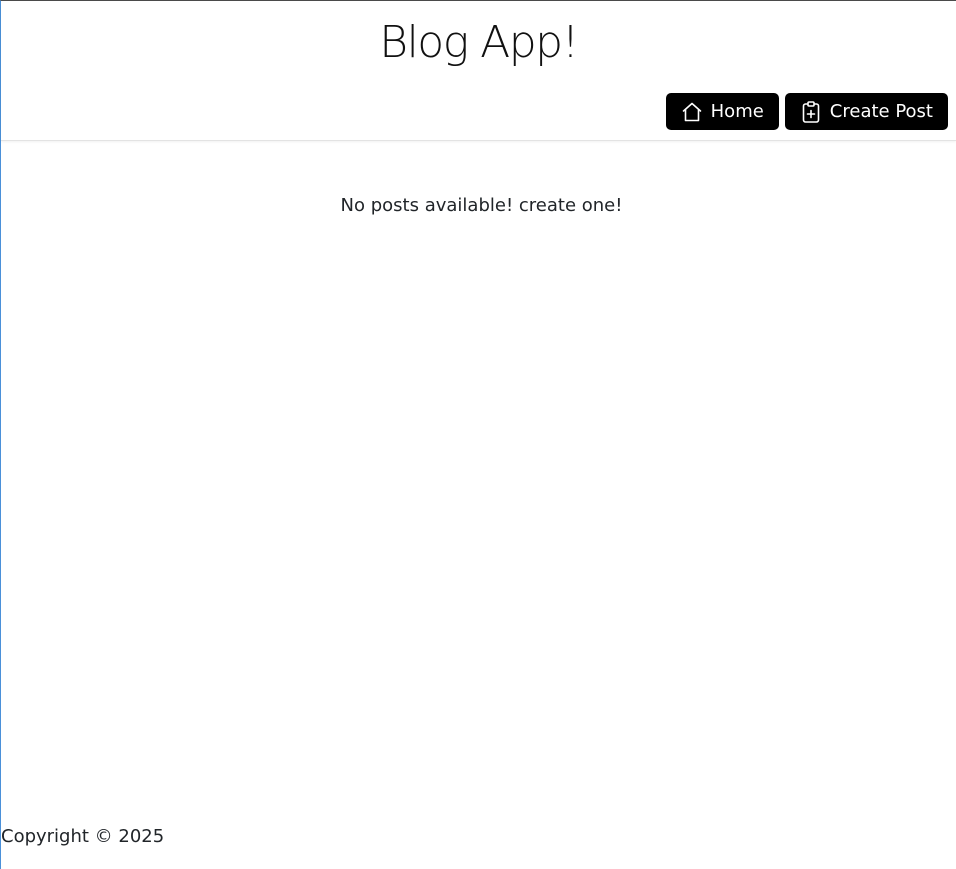 This screenshot has height=869, width=956. Describe the element at coordinates (83, 836) in the screenshot. I see `footer-copyright: Copyright © 2025` at that location.